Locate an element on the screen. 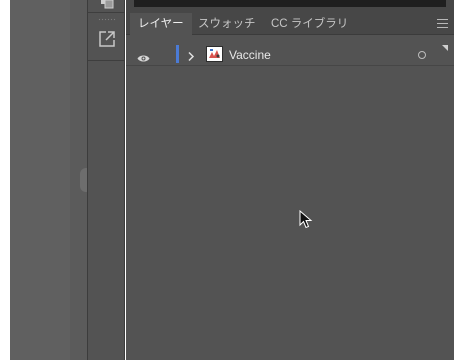  layer-row: Vaccine is located at coordinates (290, 55).